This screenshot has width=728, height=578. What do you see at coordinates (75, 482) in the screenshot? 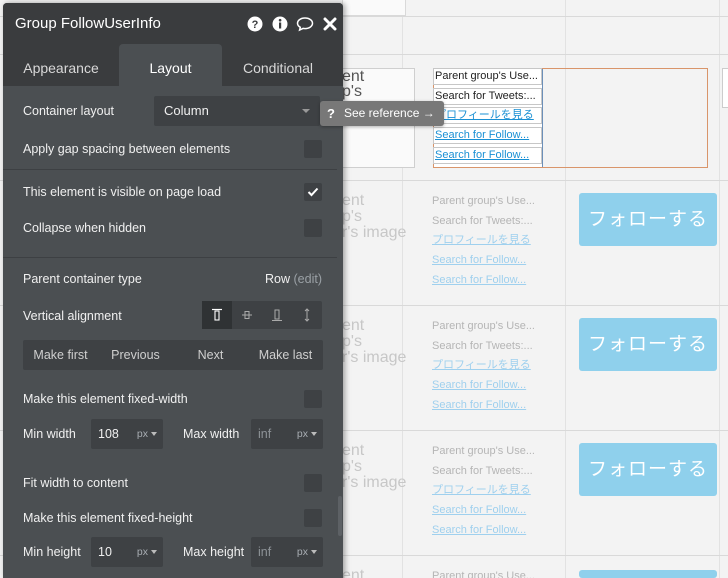
I see `fit-width-label: Fit width to content` at bounding box center [75, 482].